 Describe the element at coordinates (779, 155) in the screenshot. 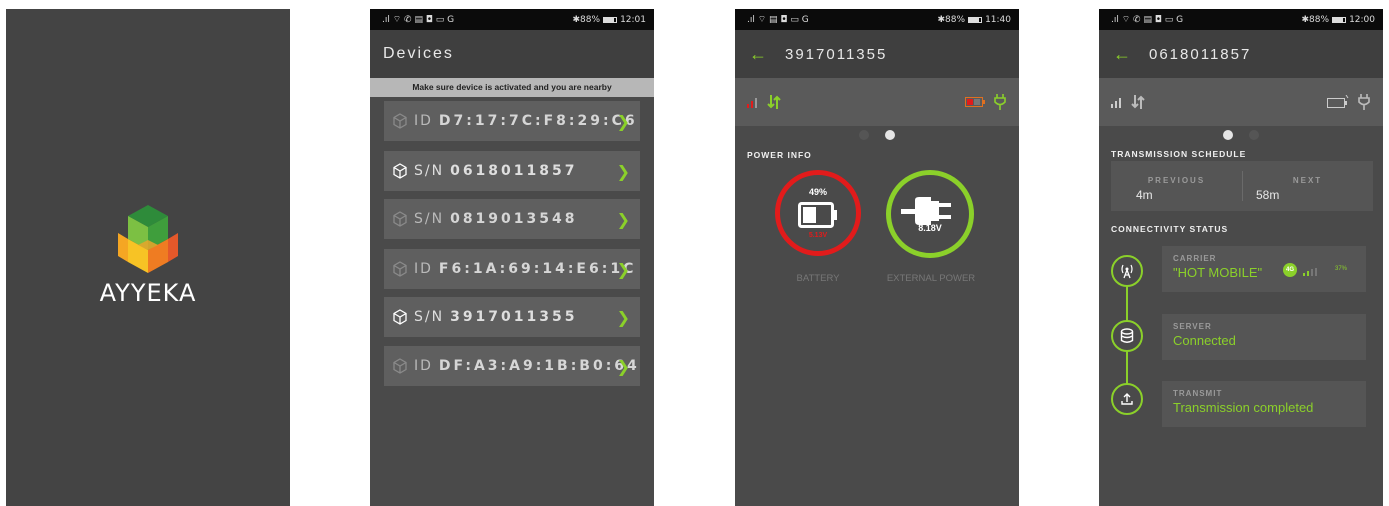

I see `section-title: POWER INFO` at that location.